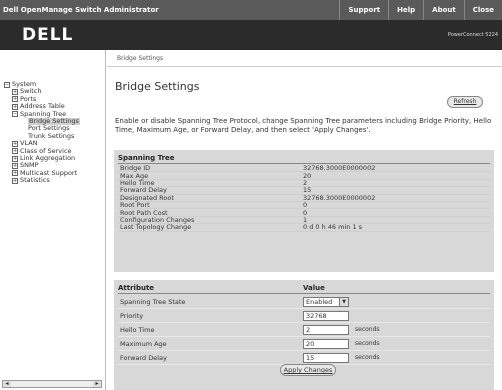 Image resolution: width=502 pixels, height=390 pixels. I want to click on forward-delay-input: 15, so click(326, 357).